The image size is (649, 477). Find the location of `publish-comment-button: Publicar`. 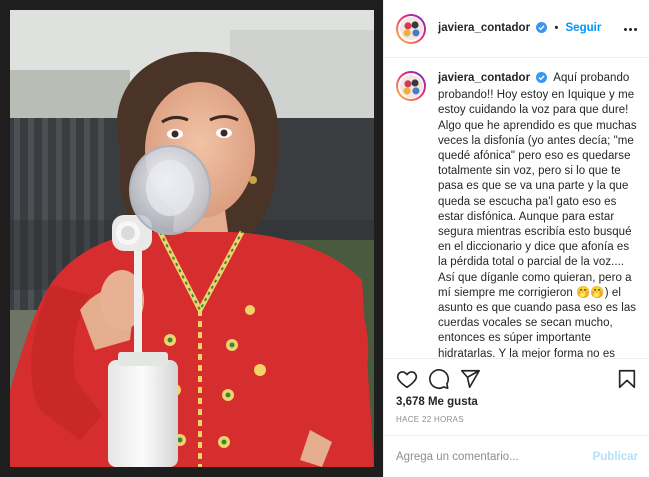

publish-comment-button: Publicar is located at coordinates (615, 457).